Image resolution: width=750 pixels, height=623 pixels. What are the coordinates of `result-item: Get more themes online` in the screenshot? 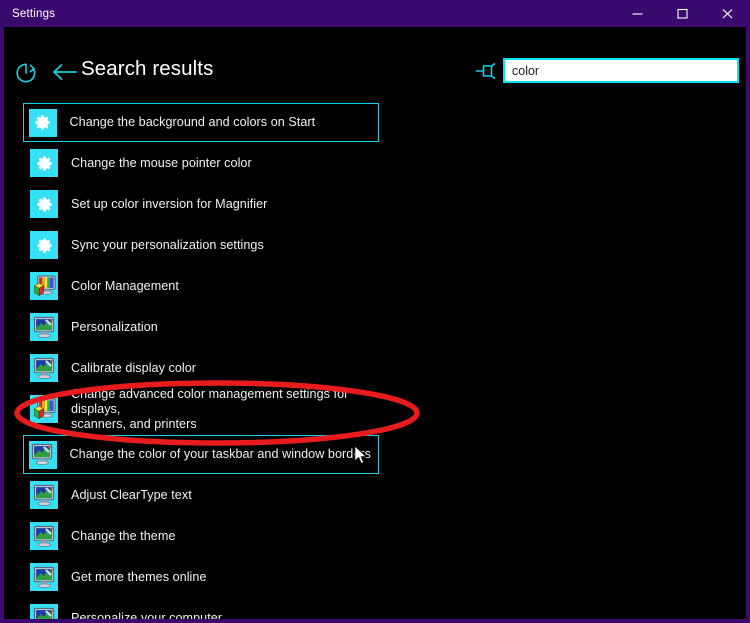 It's located at (201, 577).